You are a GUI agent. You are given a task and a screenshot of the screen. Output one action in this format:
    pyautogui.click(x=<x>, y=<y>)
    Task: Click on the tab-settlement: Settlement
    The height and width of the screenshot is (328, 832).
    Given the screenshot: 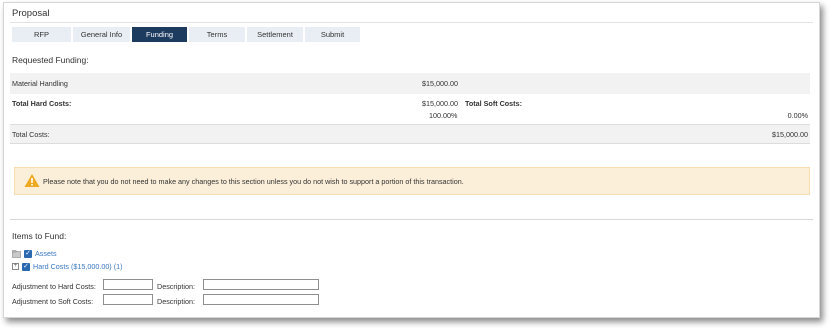 What is the action you would take?
    pyautogui.click(x=275, y=34)
    